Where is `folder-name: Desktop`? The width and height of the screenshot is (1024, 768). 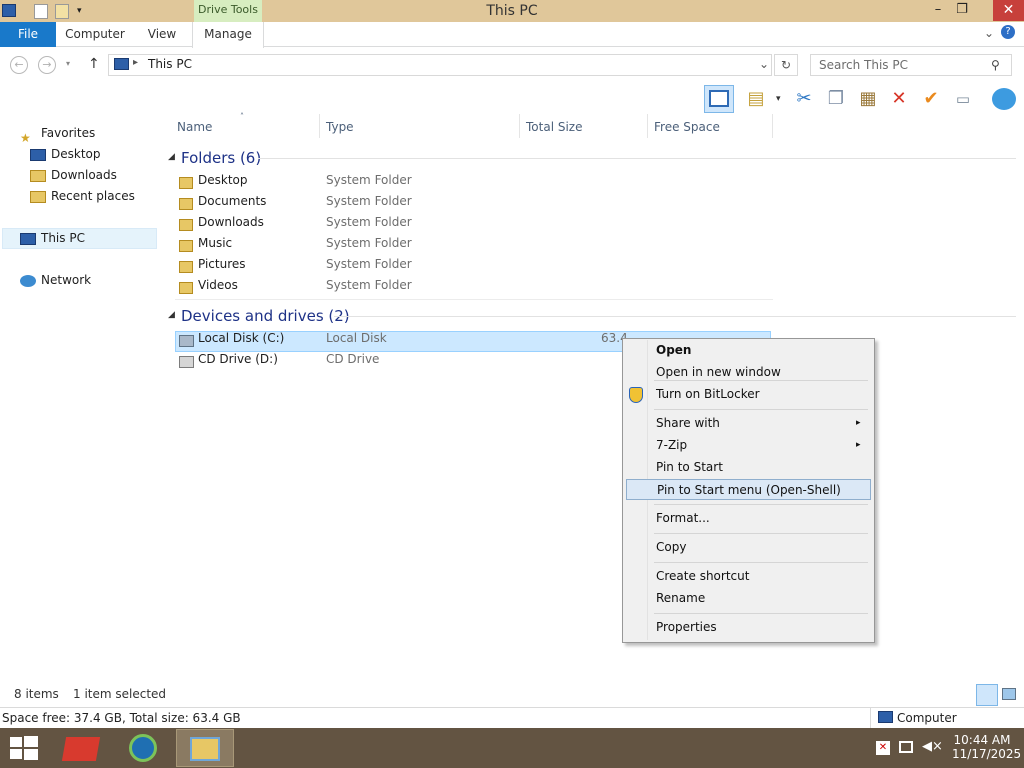
folder-name: Desktop is located at coordinates (223, 180).